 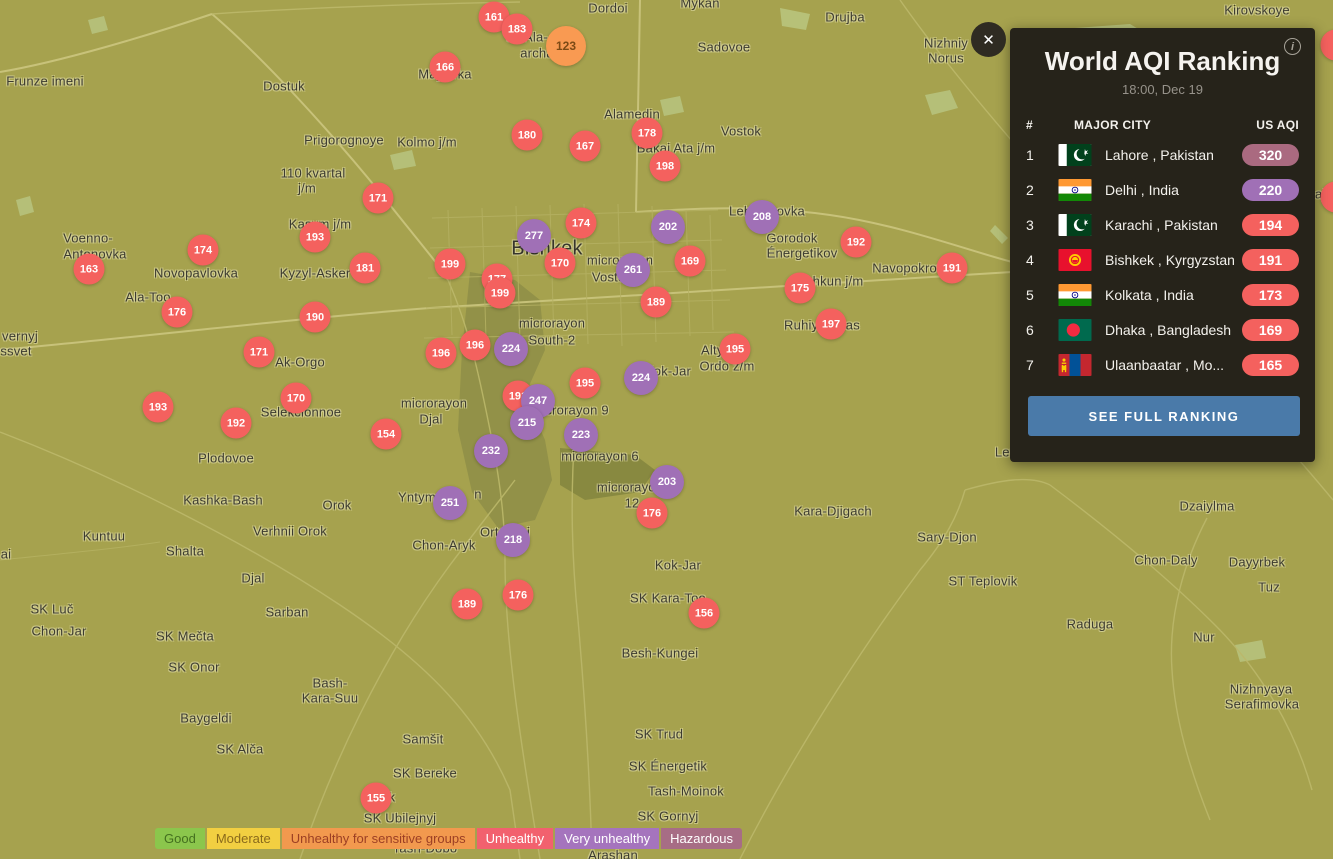 What do you see at coordinates (513, 540) in the screenshot?
I see `aqi-marker: 218` at bounding box center [513, 540].